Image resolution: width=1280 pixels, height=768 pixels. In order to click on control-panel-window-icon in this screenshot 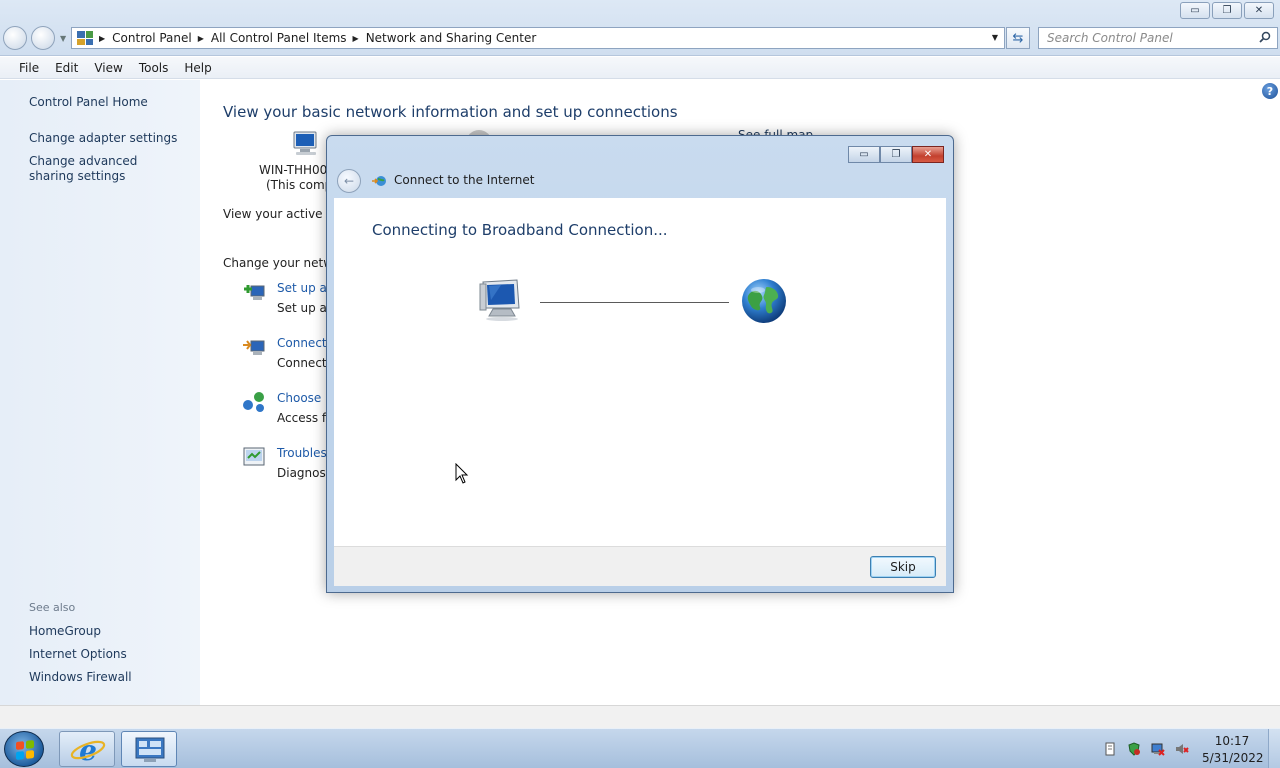, I will do `click(150, 749)`.